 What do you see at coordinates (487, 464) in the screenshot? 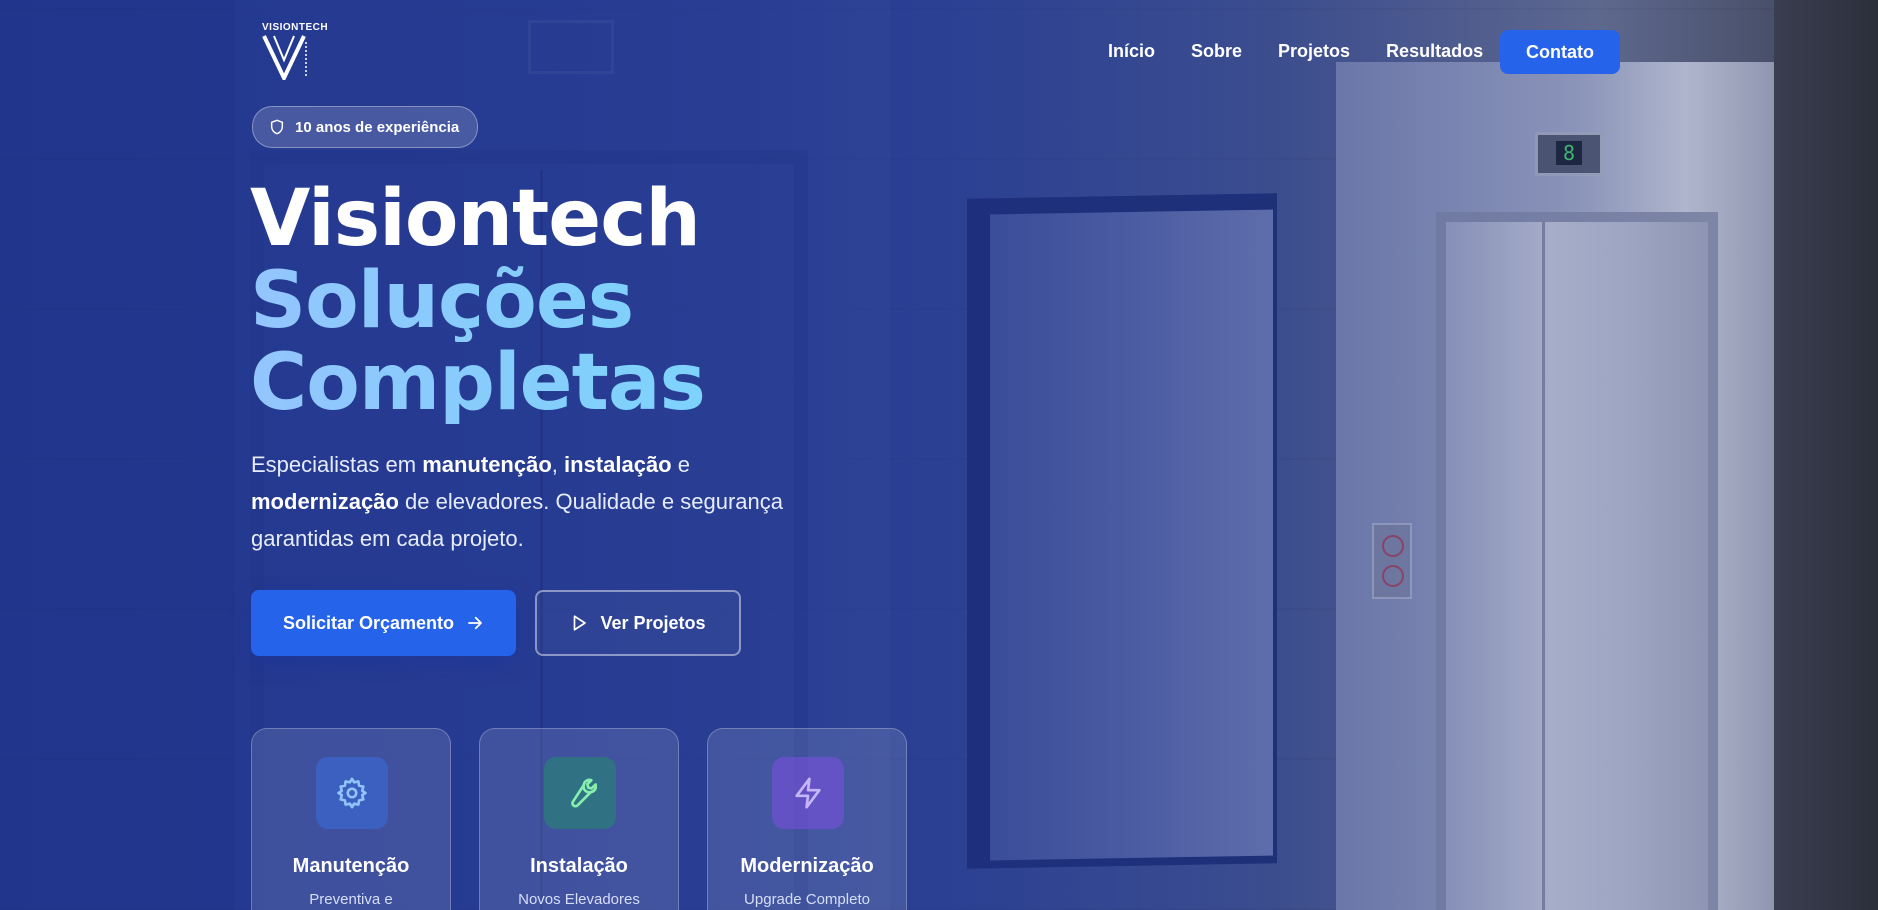
I see `keyword-manutencao: manutenção` at bounding box center [487, 464].